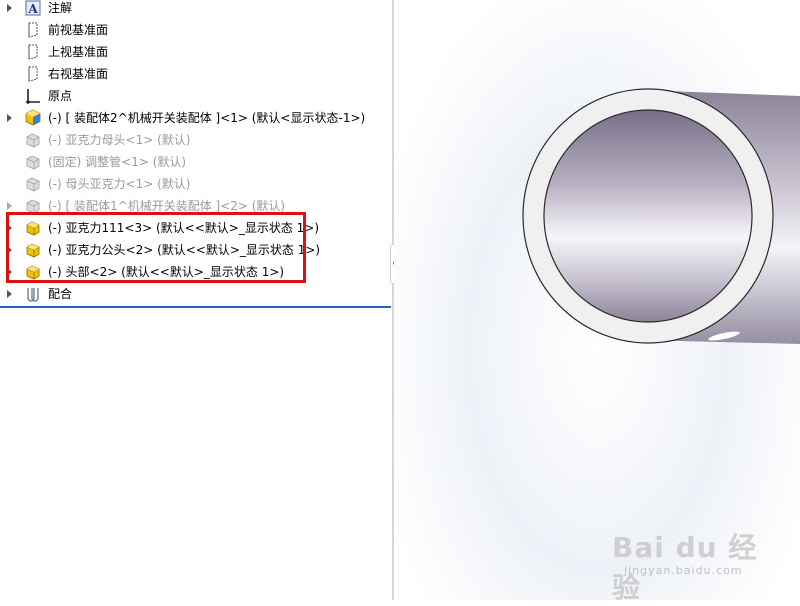 The image size is (800, 606). I want to click on svg-text: A, so click(32, 9).